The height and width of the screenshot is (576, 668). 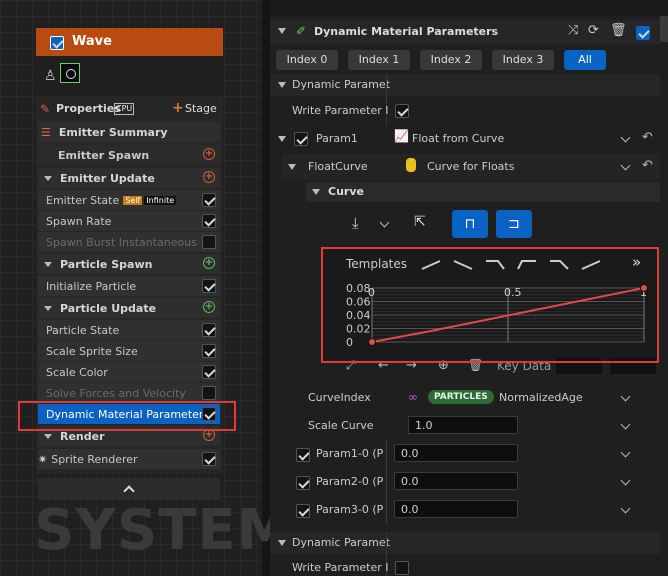 What do you see at coordinates (116, 393) in the screenshot?
I see `module-label: Solve Forces and Velocity` at bounding box center [116, 393].